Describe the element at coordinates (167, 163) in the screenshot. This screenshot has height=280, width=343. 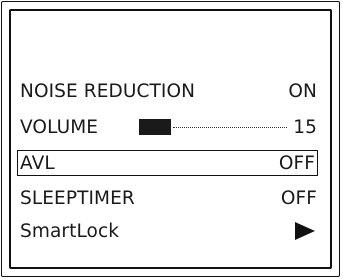
I see `menu-item-avl: AVL OFF` at that location.